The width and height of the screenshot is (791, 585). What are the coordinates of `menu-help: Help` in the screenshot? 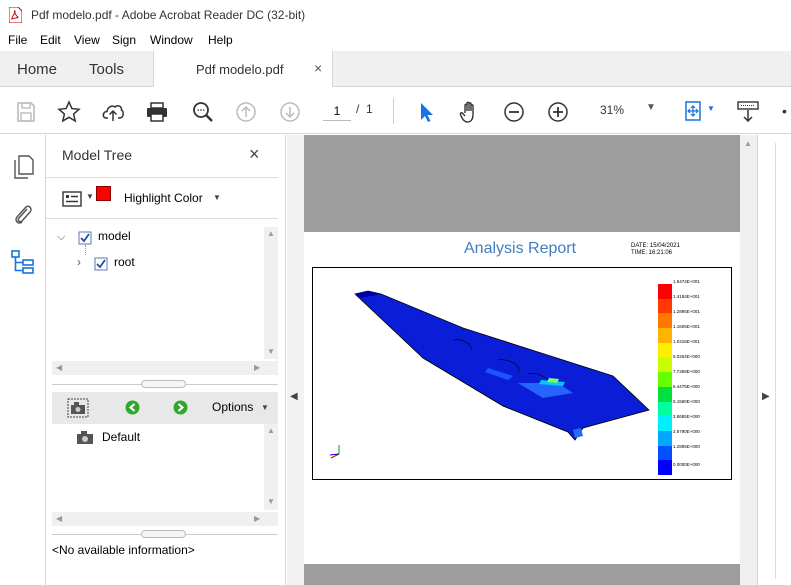 It's located at (220, 40).